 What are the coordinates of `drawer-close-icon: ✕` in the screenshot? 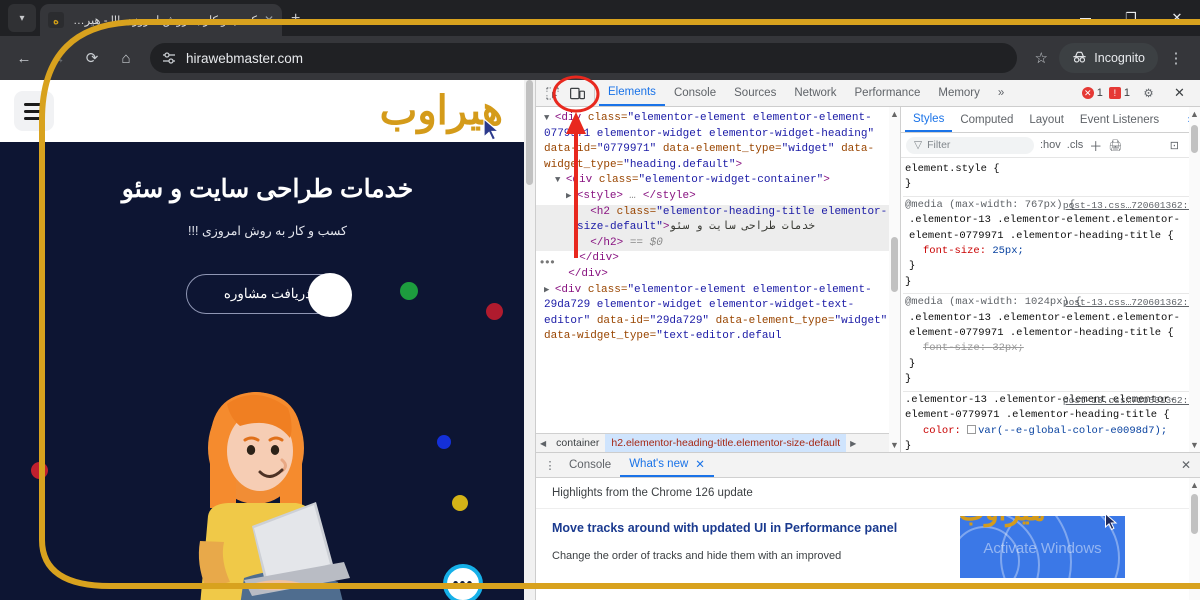 It's located at (1186, 465).